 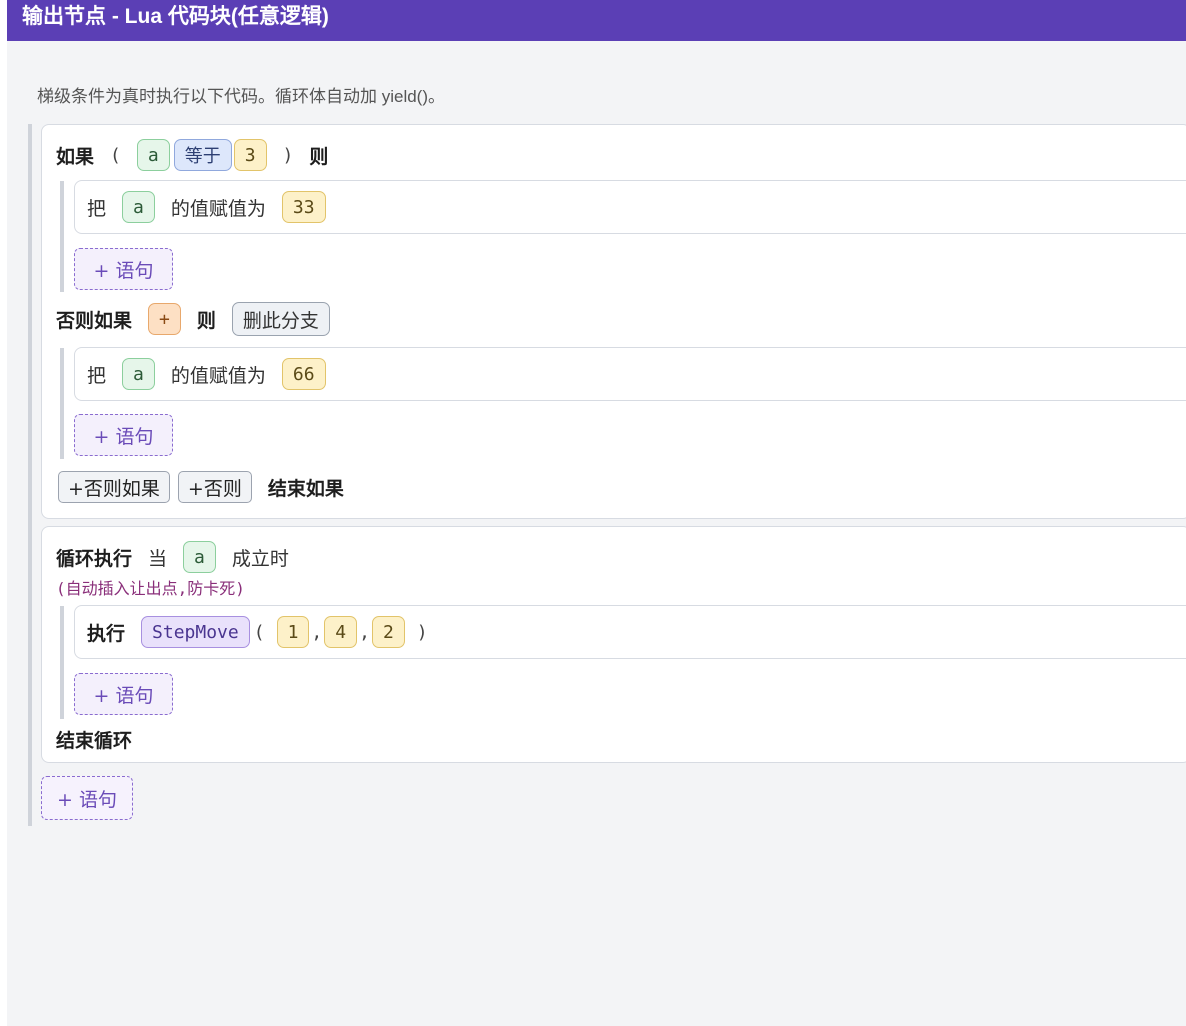 I want to click on end-loop-keyword: 结束循环, so click(x=94, y=740).